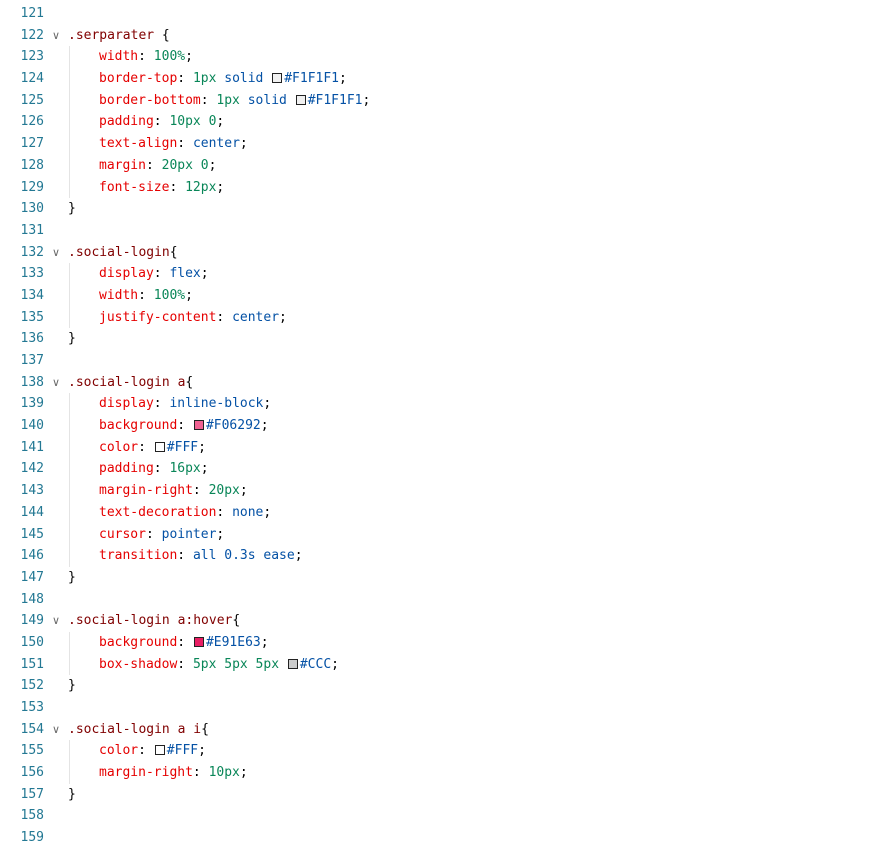 This screenshot has height=849, width=896. Describe the element at coordinates (448, 838) in the screenshot. I see `code-line: 159` at that location.